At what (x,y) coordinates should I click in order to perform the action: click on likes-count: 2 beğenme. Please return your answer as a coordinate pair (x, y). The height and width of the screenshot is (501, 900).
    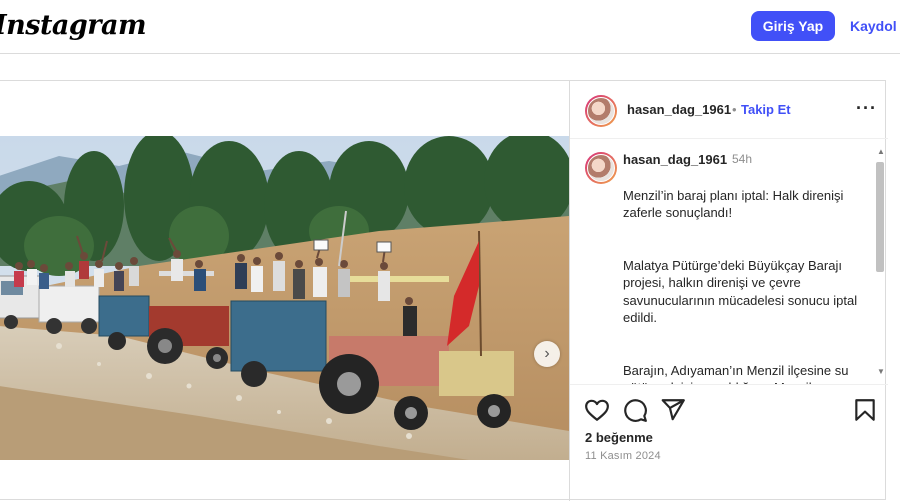
    Looking at the image, I should click on (619, 437).